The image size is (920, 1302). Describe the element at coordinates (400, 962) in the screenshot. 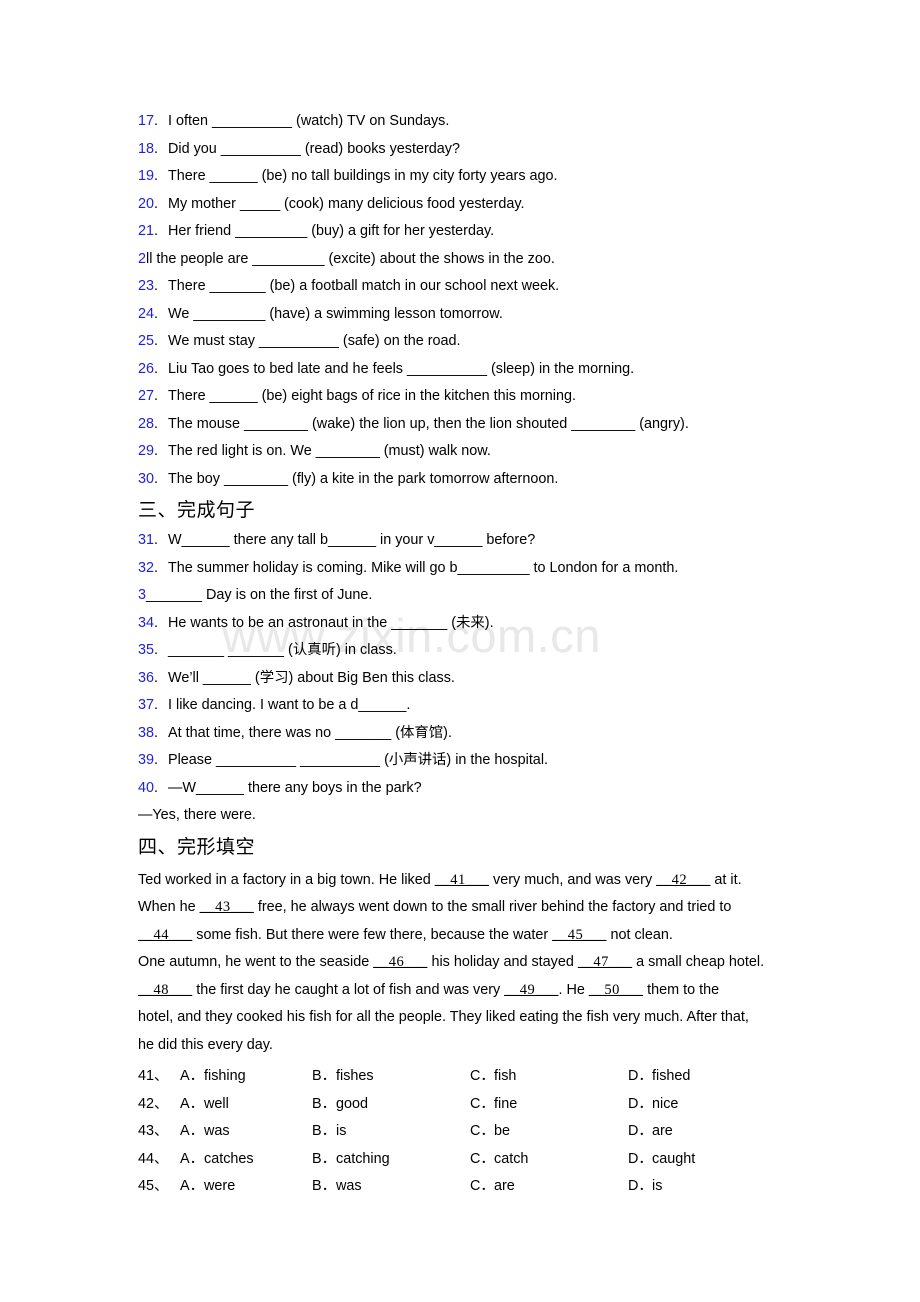

I see `cloze-blank: __46___` at that location.